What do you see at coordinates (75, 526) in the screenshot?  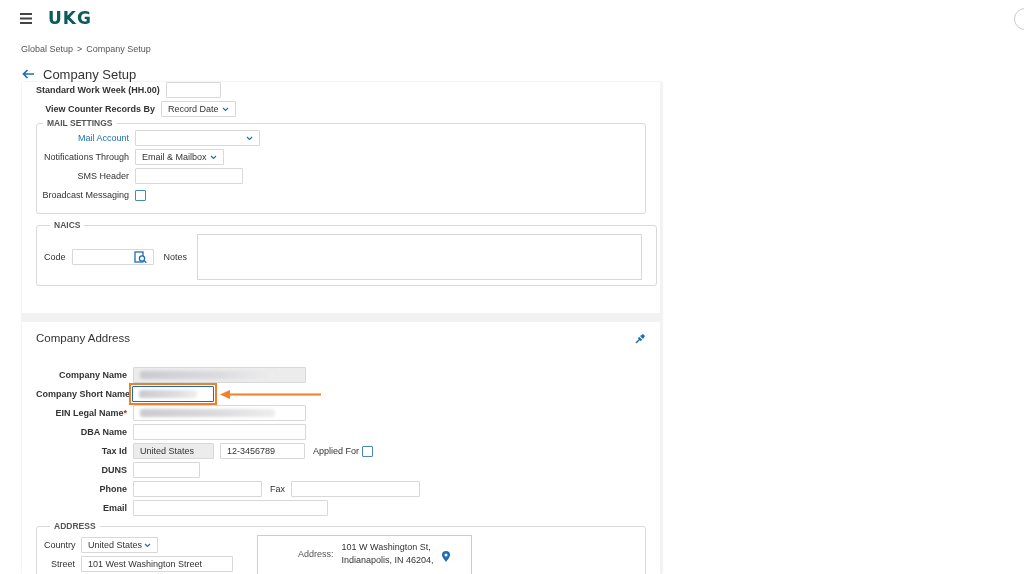 I see `section-legend: ADDRESS` at bounding box center [75, 526].